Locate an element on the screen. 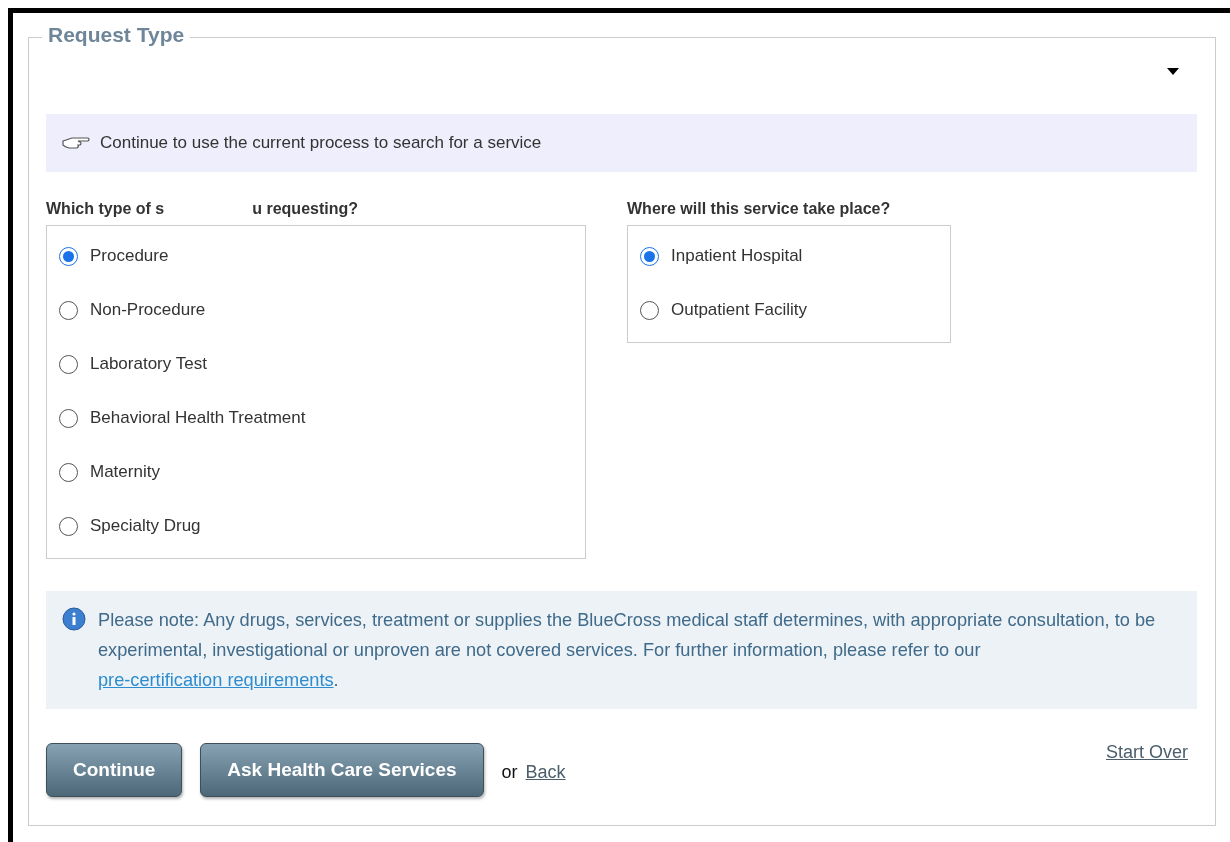 The height and width of the screenshot is (842, 1230). question-label: u requesting? is located at coordinates (305, 209).